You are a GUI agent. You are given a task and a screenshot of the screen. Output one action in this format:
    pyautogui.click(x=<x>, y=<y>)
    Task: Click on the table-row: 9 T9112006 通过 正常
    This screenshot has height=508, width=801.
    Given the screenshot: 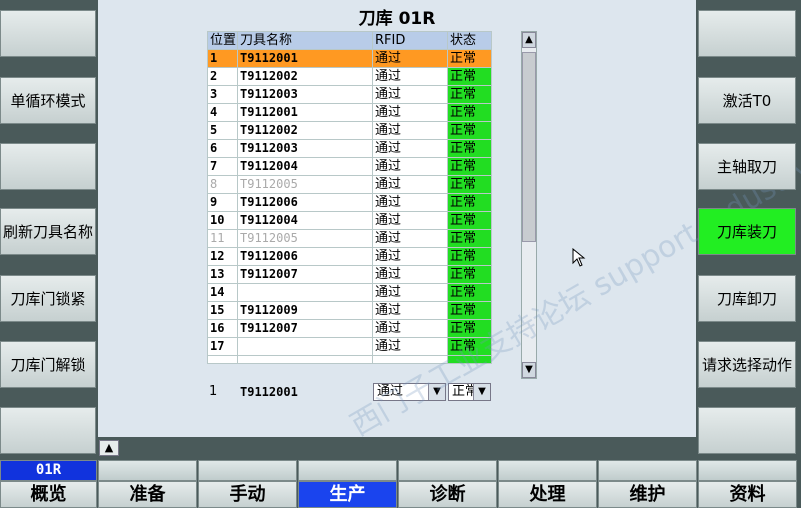 What is the action you would take?
    pyautogui.click(x=349, y=202)
    